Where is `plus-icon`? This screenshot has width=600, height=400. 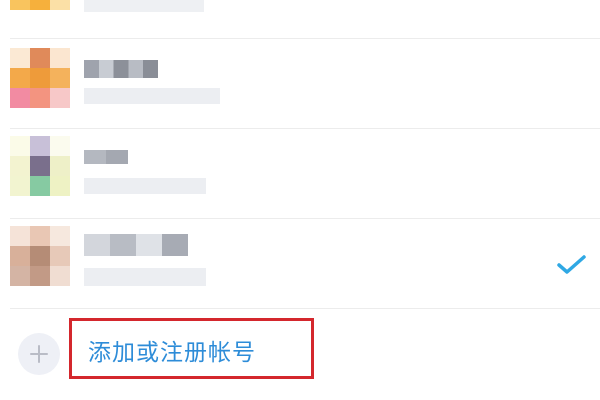
plus-icon is located at coordinates (39, 354).